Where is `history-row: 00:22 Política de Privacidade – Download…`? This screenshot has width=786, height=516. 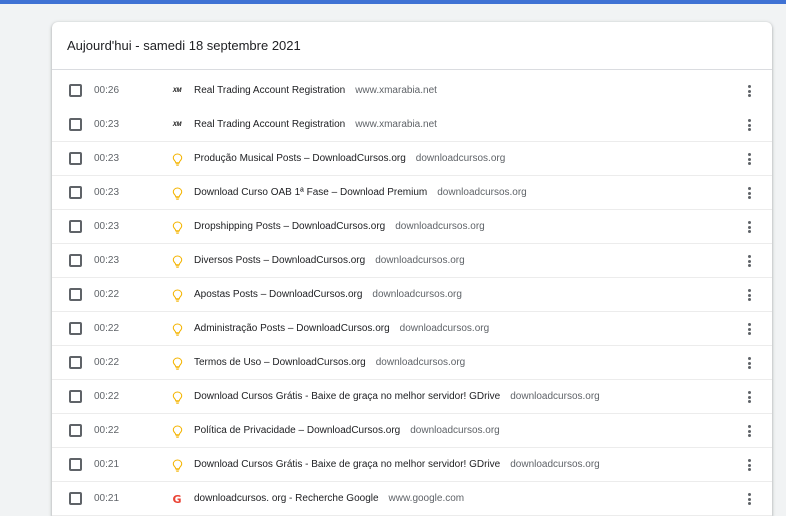 history-row: 00:22 Política de Privacidade – Download… is located at coordinates (412, 431).